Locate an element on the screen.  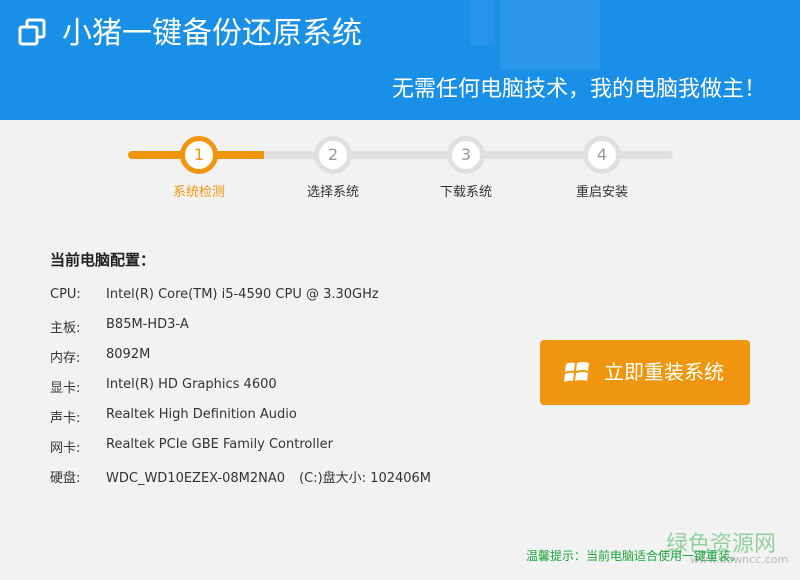
step-label: 系统检测 is located at coordinates (198, 192).